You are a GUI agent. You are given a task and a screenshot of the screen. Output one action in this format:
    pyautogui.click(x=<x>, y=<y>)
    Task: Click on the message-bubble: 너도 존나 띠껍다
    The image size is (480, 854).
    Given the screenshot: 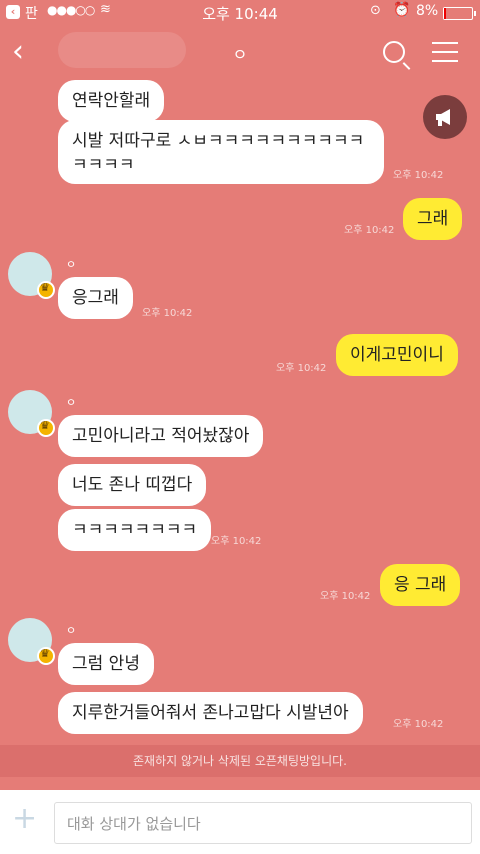 What is the action you would take?
    pyautogui.click(x=132, y=485)
    